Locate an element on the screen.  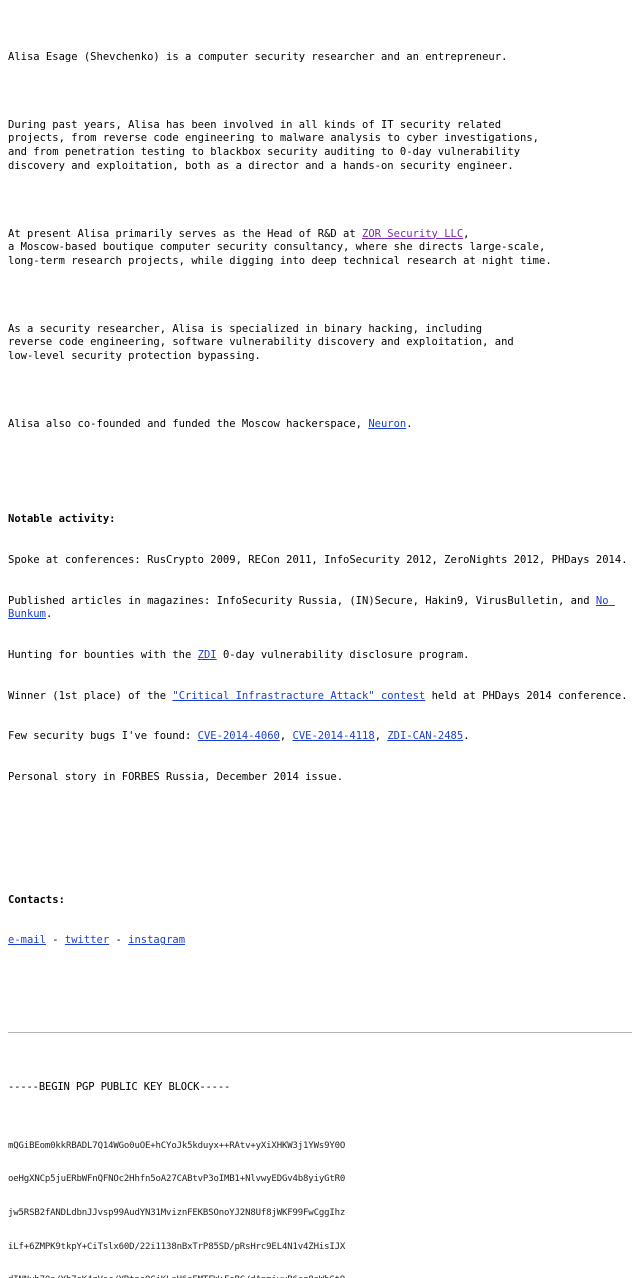
winner-text: Winner (1st place) of the is located at coordinates (90, 695).